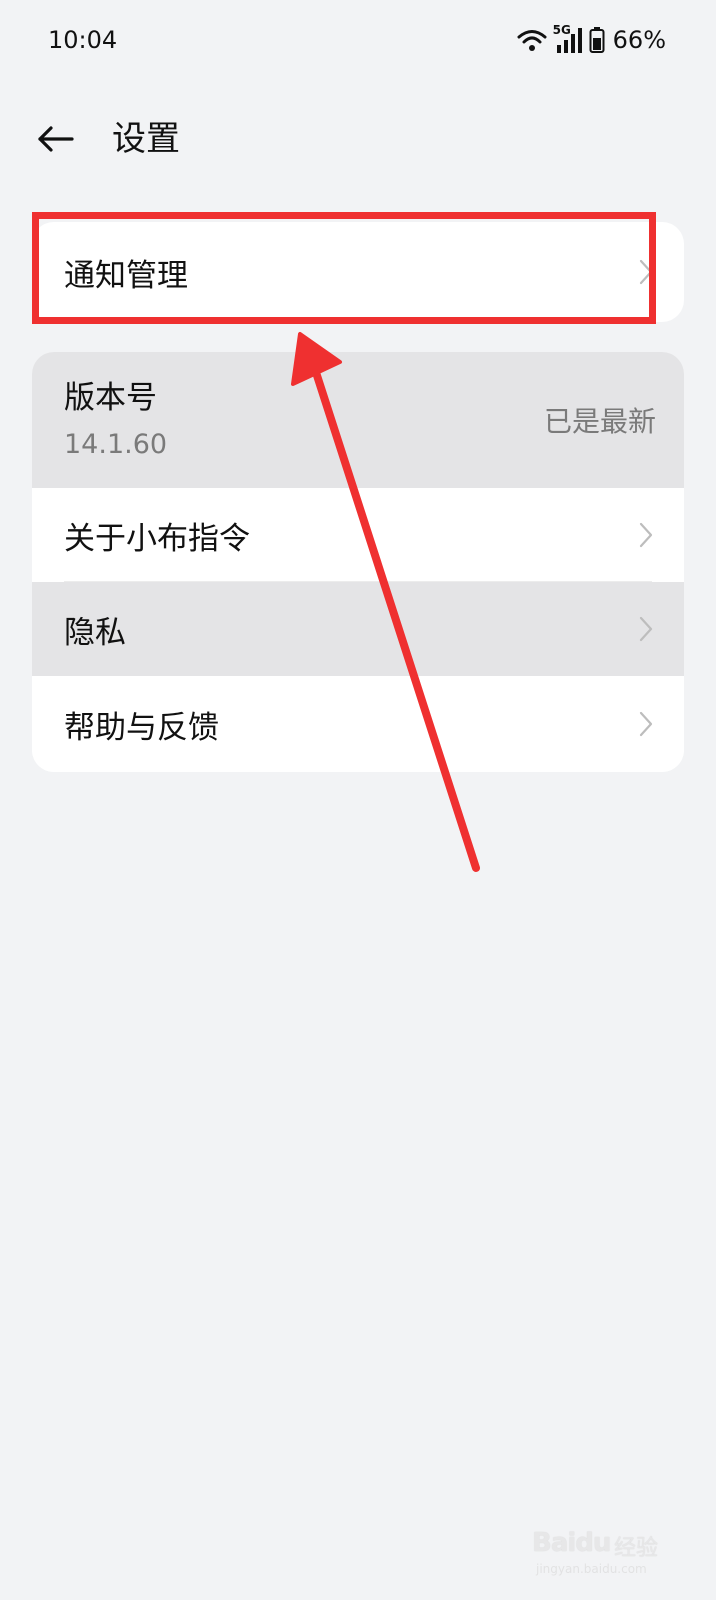 This screenshot has width=716, height=1600. Describe the element at coordinates (358, 724) in the screenshot. I see `help-feedback-item: 帮助与反馈` at that location.